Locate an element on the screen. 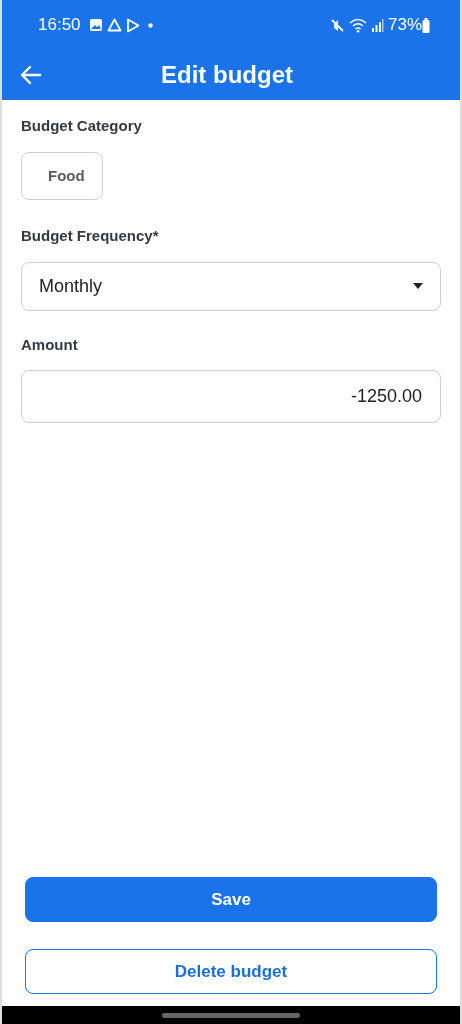 The image size is (462, 1024). delete-button: Delete budget is located at coordinates (231, 971).